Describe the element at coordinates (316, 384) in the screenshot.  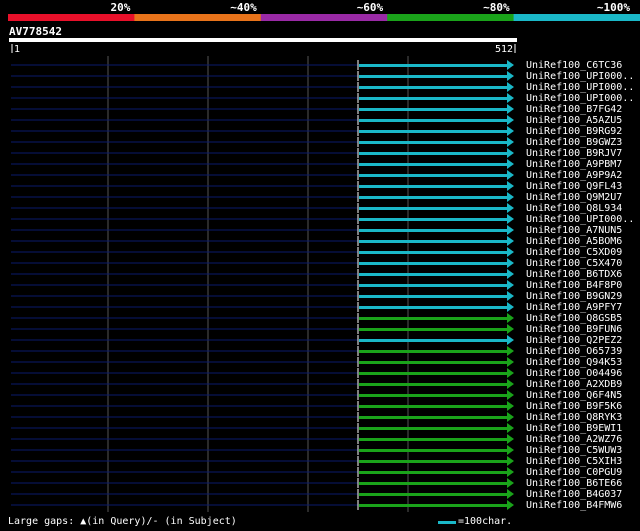
I see `hit-row: UniRef100_A2XDB9` at that location.